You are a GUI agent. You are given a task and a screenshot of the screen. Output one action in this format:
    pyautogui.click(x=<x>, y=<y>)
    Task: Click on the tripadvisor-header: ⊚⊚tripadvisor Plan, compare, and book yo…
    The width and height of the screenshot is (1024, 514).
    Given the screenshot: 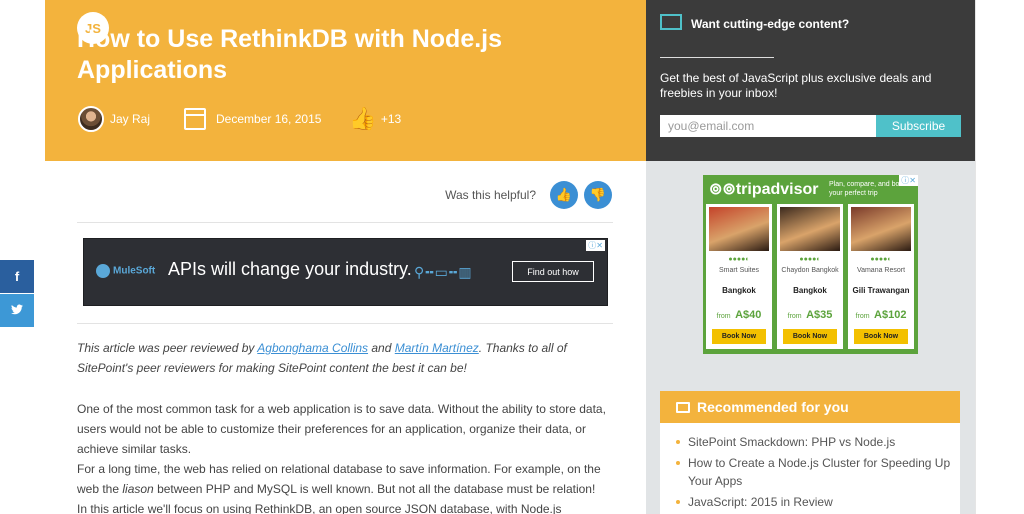 What is the action you would take?
    pyautogui.click(x=809, y=189)
    